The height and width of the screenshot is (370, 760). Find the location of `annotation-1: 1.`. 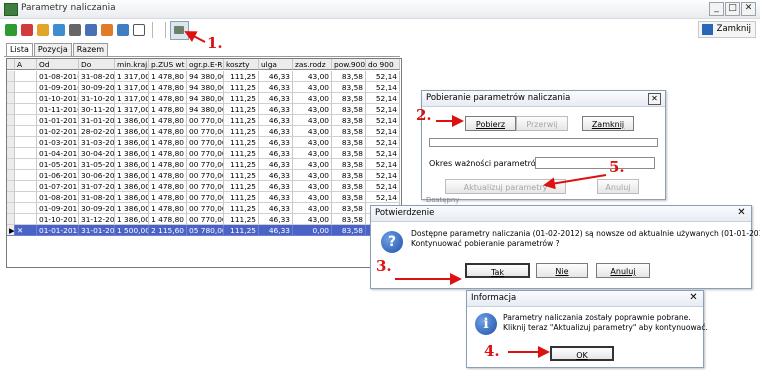

annotation-1: 1. is located at coordinates (215, 43).